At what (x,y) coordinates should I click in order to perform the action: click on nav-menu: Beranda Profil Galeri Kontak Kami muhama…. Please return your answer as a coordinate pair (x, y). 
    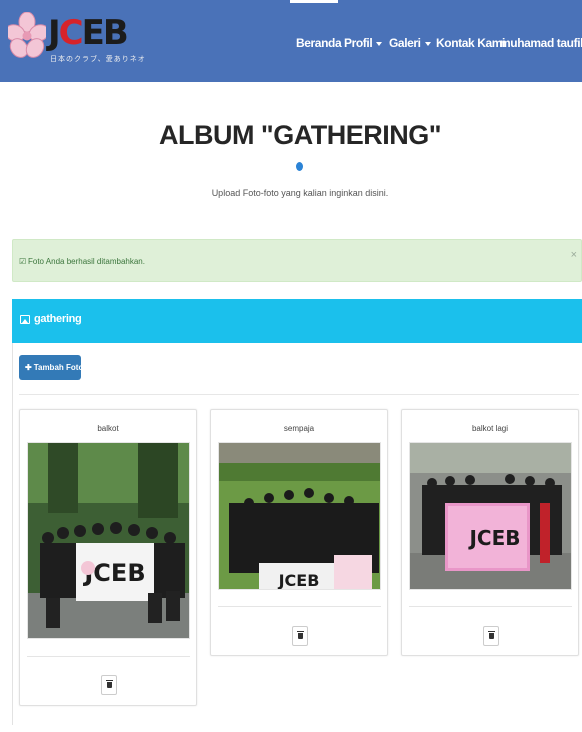
    Looking at the image, I should click on (291, 46).